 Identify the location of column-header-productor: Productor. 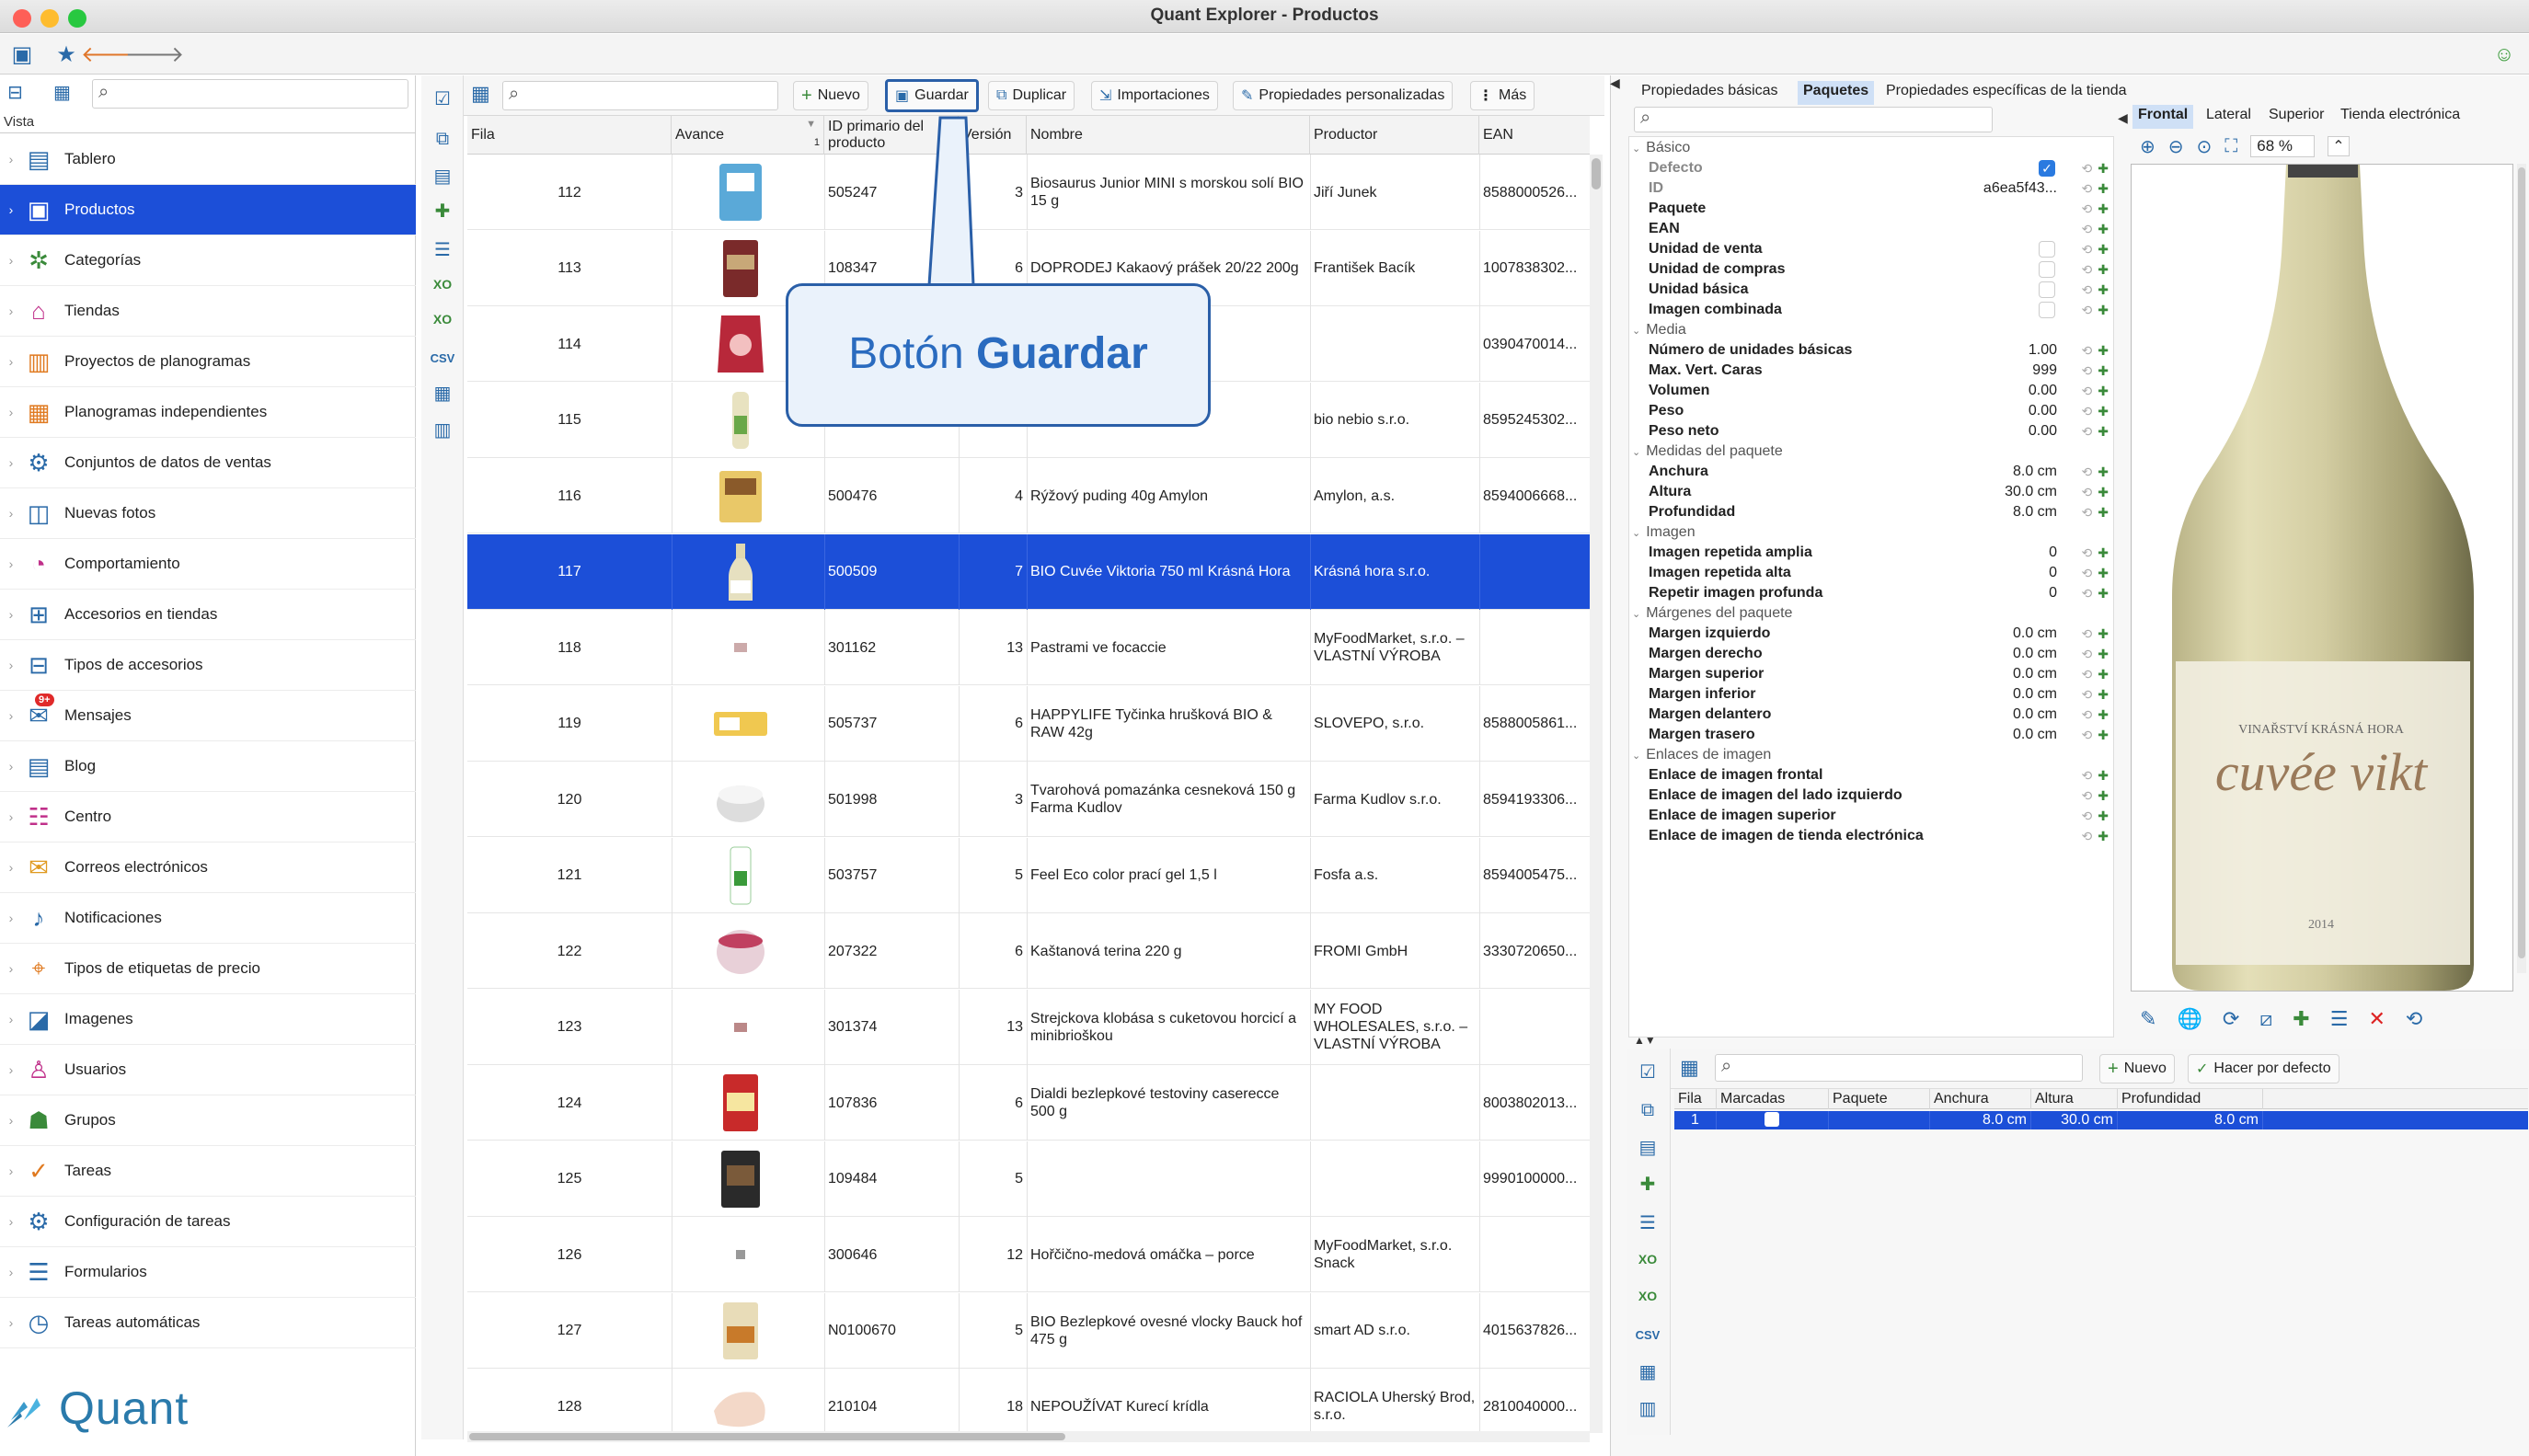
(1394, 135).